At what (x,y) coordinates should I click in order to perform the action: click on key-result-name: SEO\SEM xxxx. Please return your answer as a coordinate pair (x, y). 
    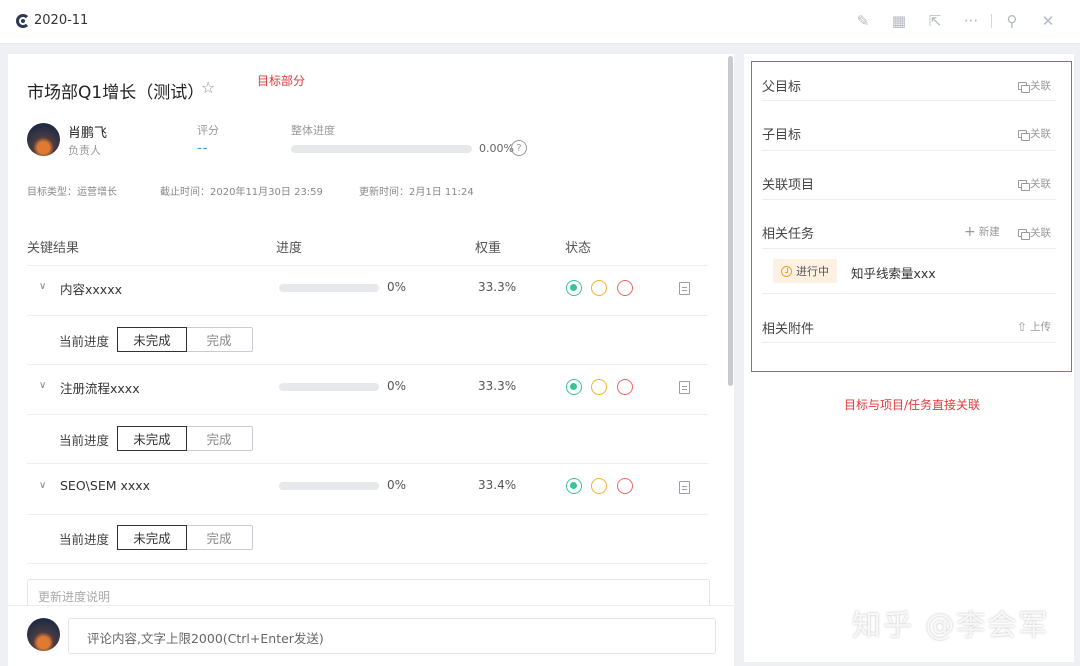
    Looking at the image, I should click on (105, 485).